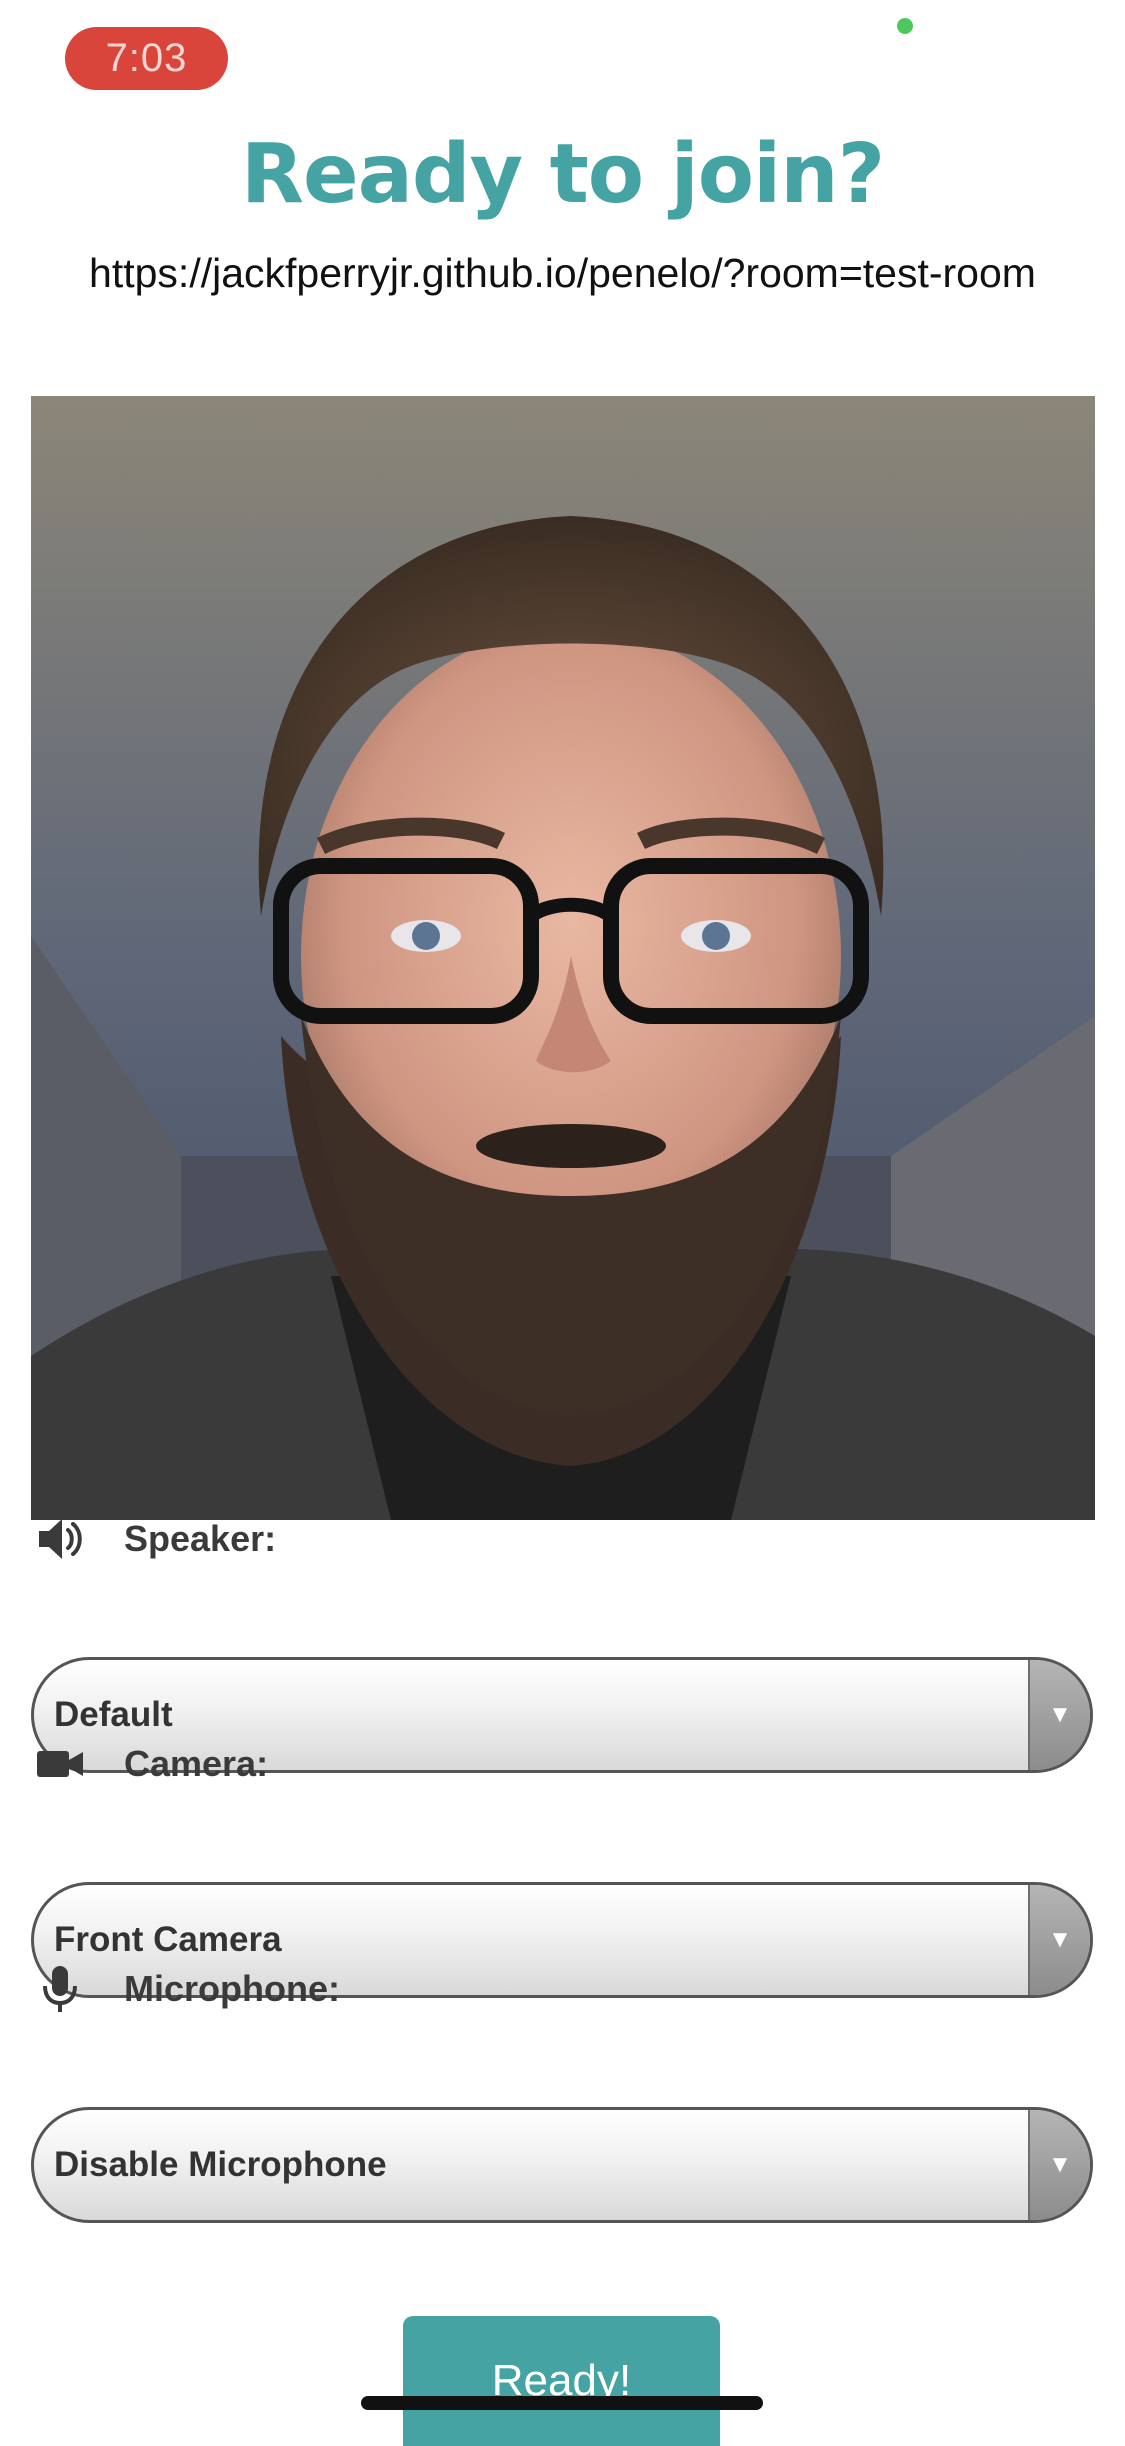 This screenshot has width=1125, height=2446. What do you see at coordinates (220, 2164) in the screenshot?
I see `microphone-selected-value: Disable Microphone` at bounding box center [220, 2164].